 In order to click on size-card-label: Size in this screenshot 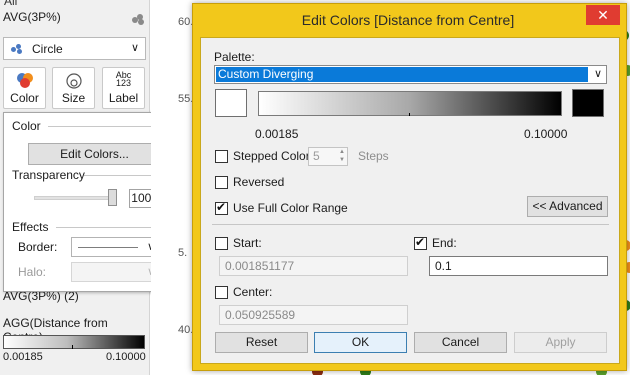, I will do `click(73, 98)`.